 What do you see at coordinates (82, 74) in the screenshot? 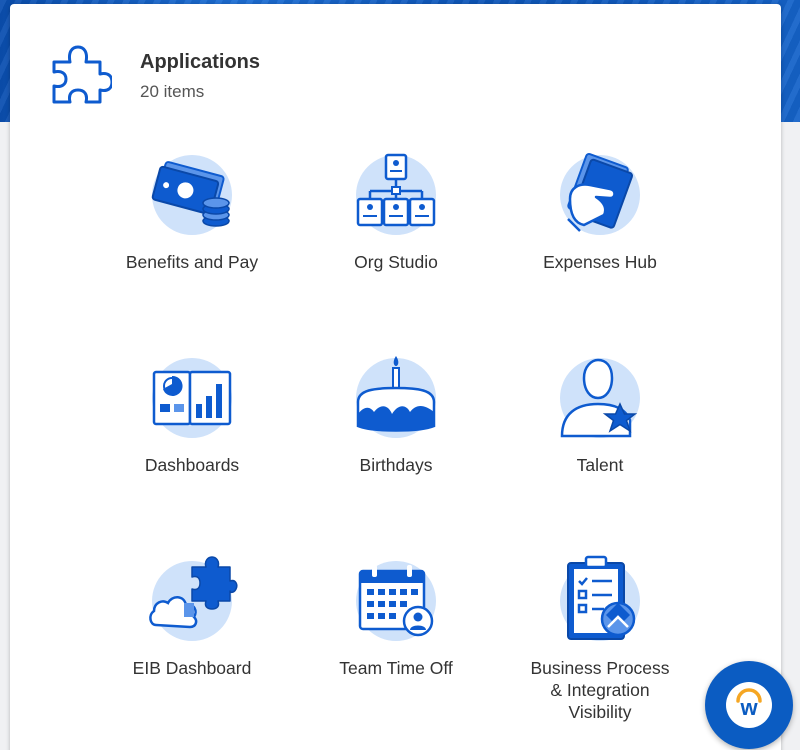
I see `puzzle-icon` at bounding box center [82, 74].